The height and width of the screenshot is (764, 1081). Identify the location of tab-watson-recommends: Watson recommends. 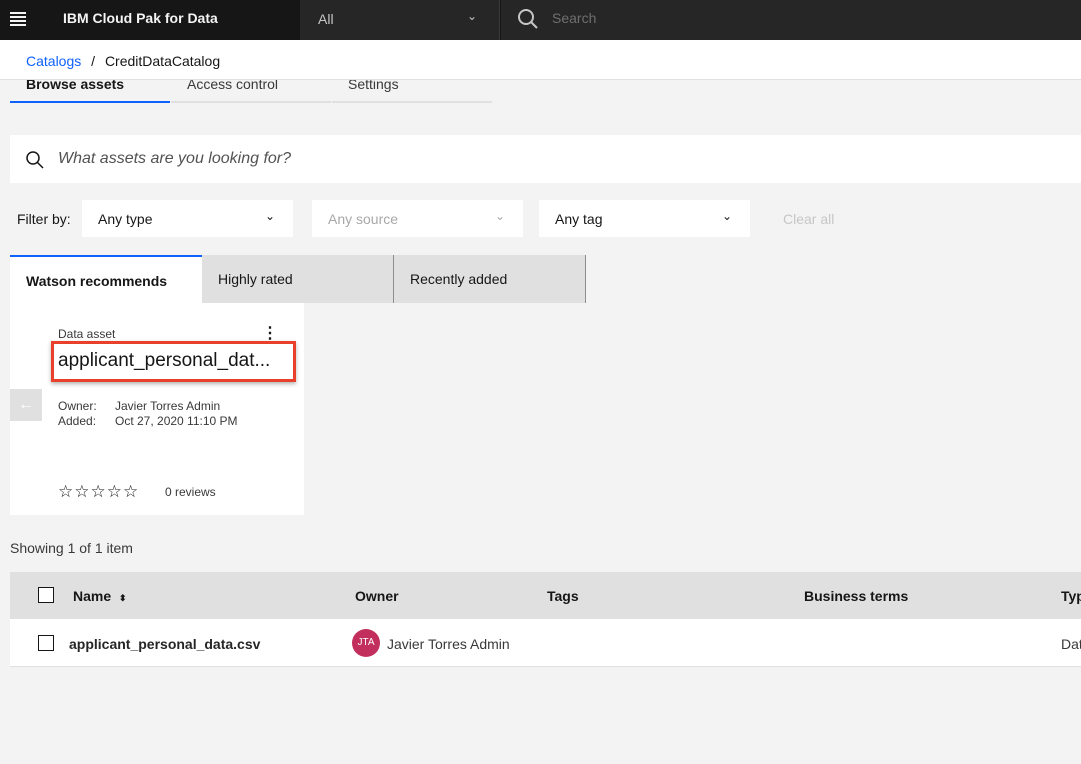
(106, 279).